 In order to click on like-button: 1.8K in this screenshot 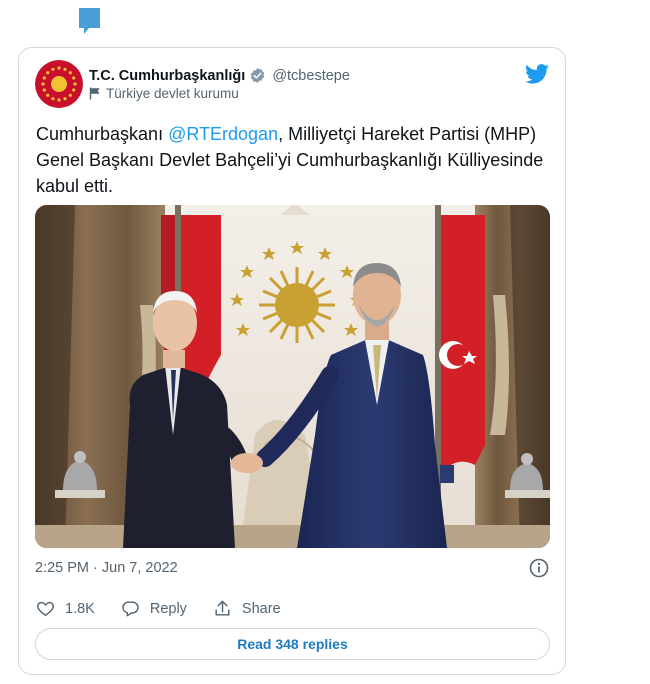, I will do `click(65, 608)`.